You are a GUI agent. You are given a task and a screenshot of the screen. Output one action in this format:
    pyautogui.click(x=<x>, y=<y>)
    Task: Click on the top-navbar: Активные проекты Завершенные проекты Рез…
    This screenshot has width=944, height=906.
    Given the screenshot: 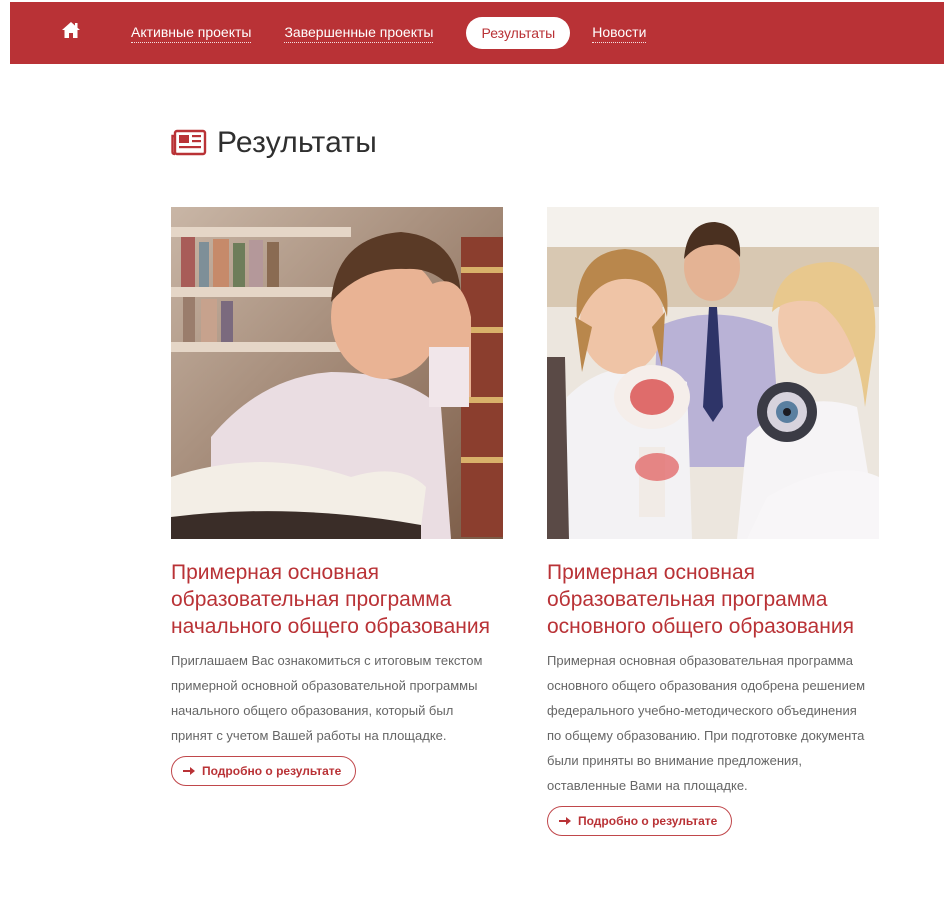 What is the action you would take?
    pyautogui.click(x=477, y=33)
    